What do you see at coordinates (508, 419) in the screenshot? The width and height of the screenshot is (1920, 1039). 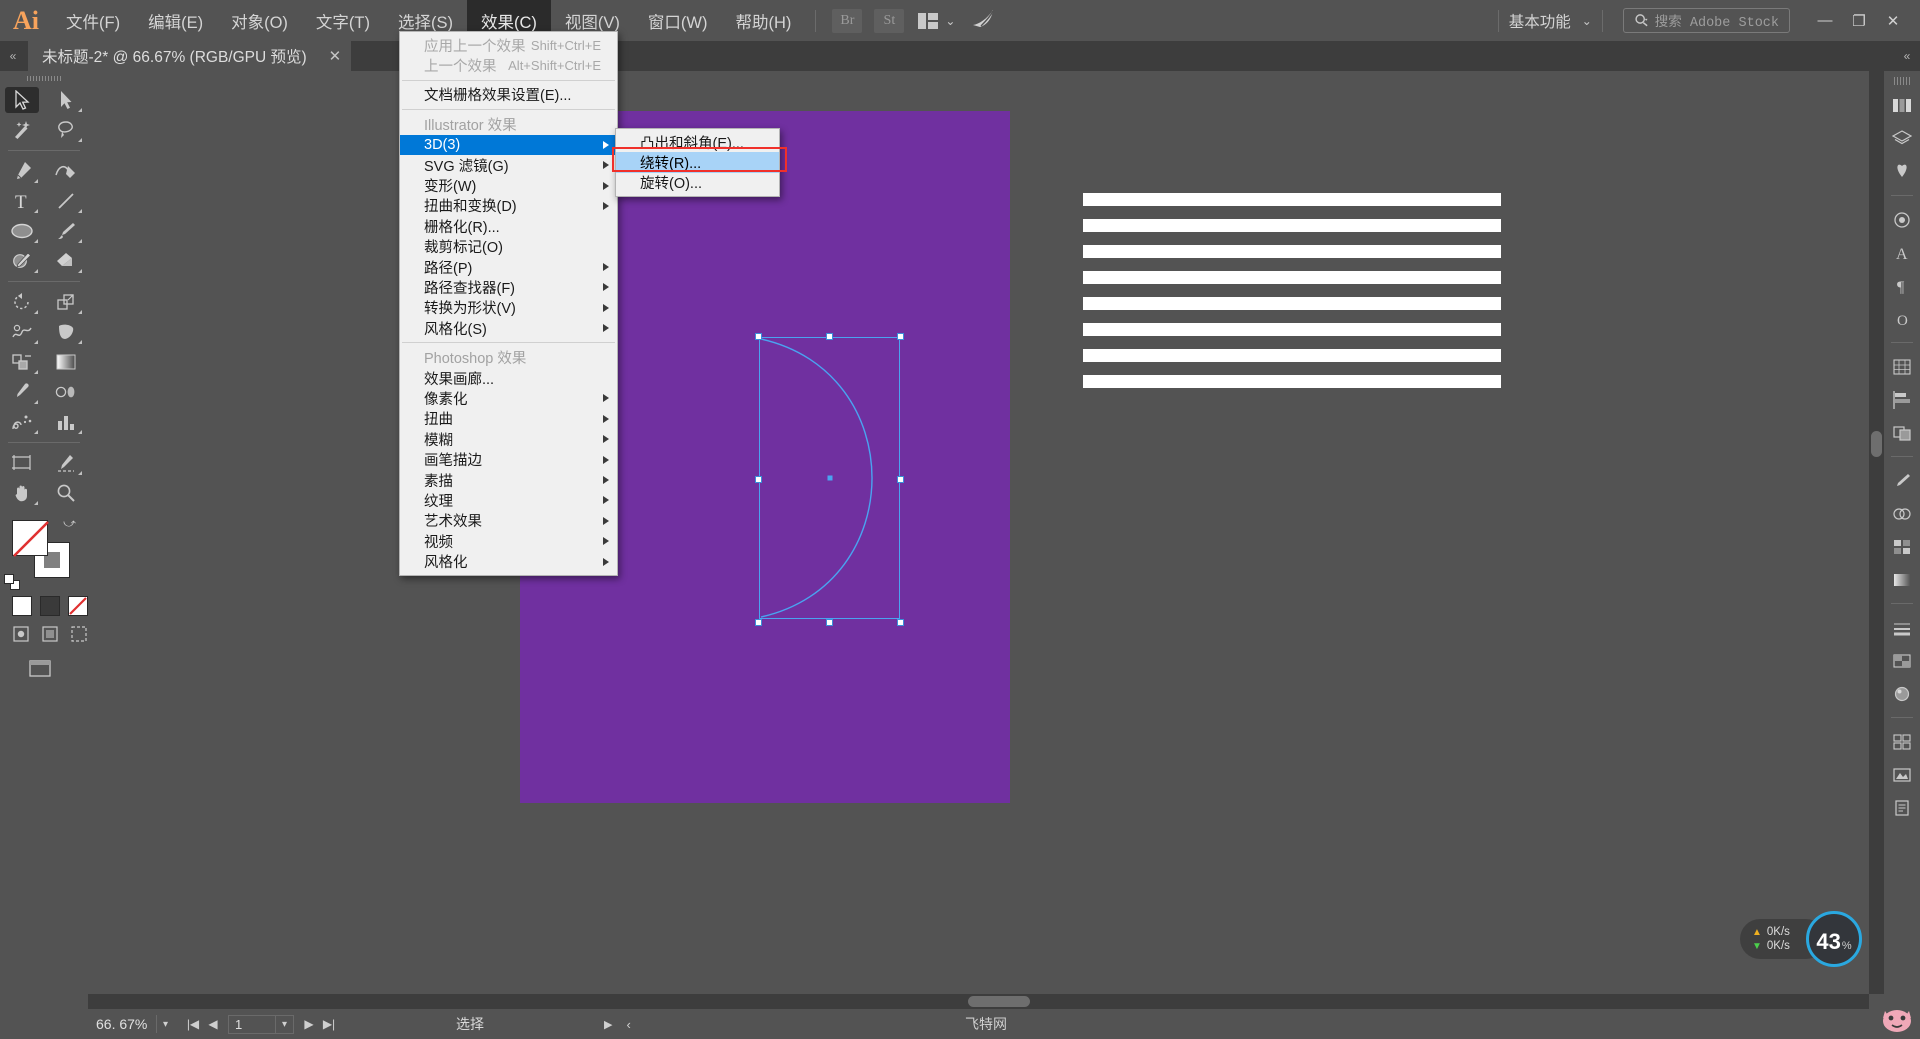 I see `menu-item-distort: 扭曲` at bounding box center [508, 419].